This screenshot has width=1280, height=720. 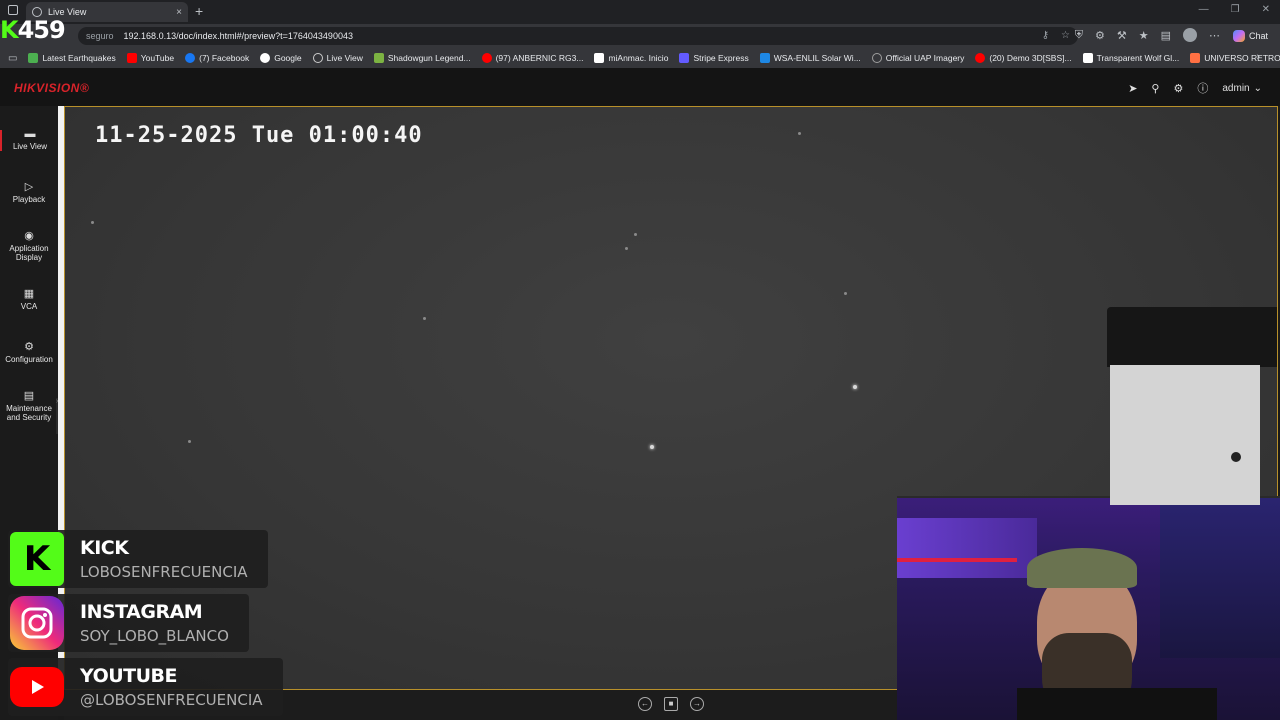 I want to click on close-tab-icon: ×, so click(x=179, y=12).